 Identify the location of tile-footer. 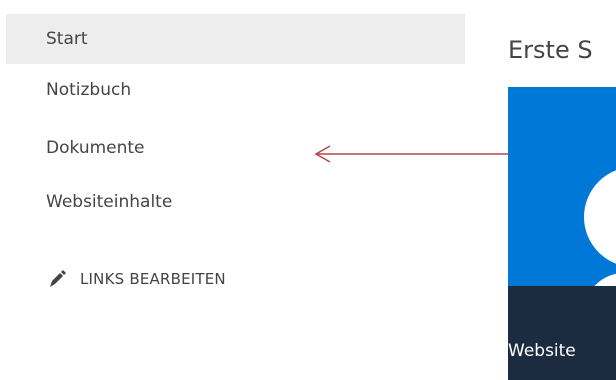
(562, 333).